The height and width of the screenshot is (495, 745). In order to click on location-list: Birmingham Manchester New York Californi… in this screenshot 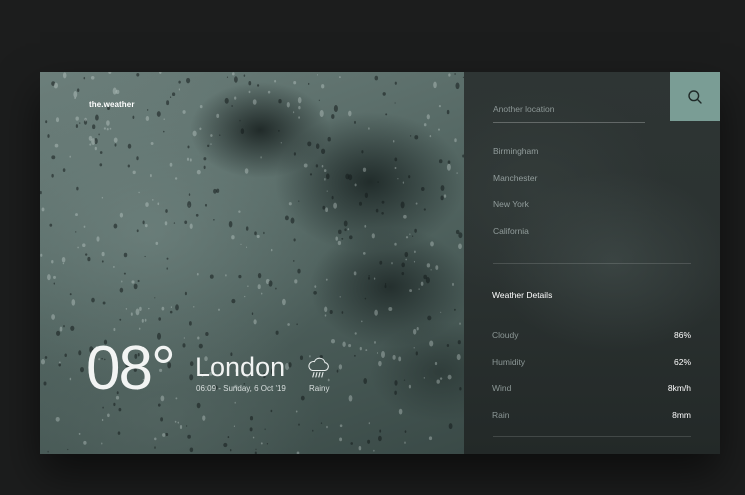, I will do `click(593, 197)`.